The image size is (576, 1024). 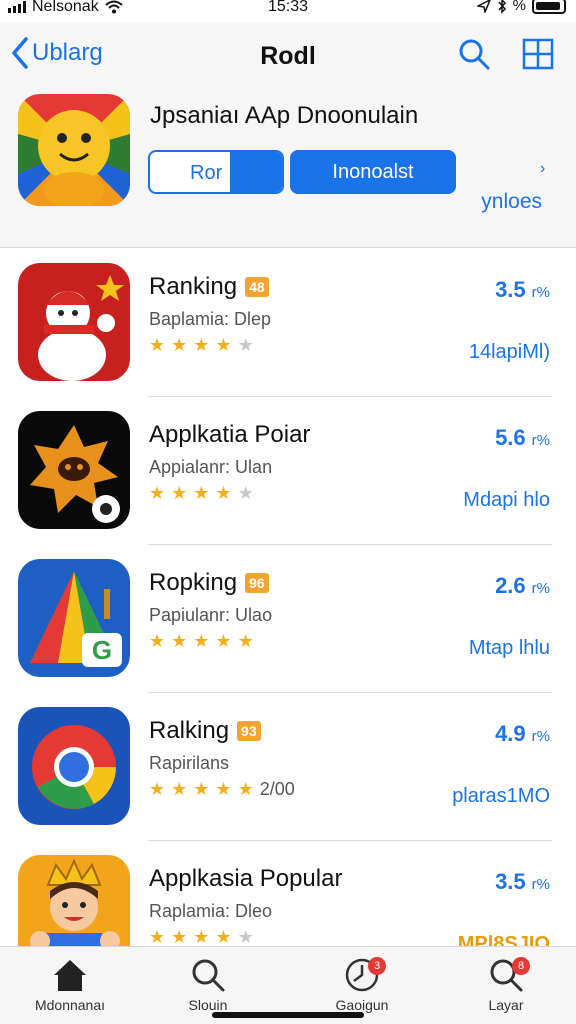 I want to click on status-right: %, so click(x=521, y=7).